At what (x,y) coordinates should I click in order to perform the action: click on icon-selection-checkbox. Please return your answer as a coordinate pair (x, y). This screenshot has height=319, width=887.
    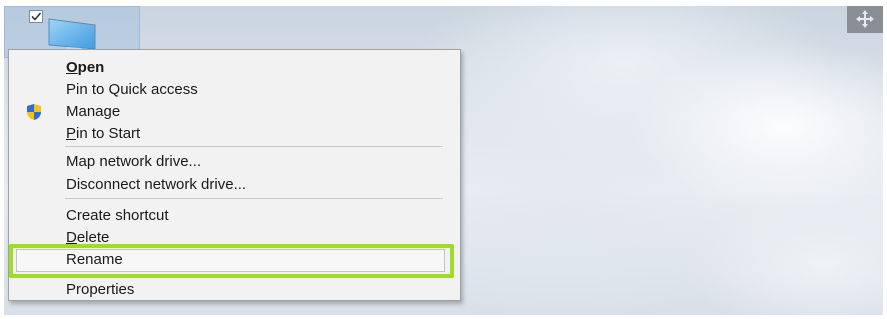
    Looking at the image, I should click on (36, 16).